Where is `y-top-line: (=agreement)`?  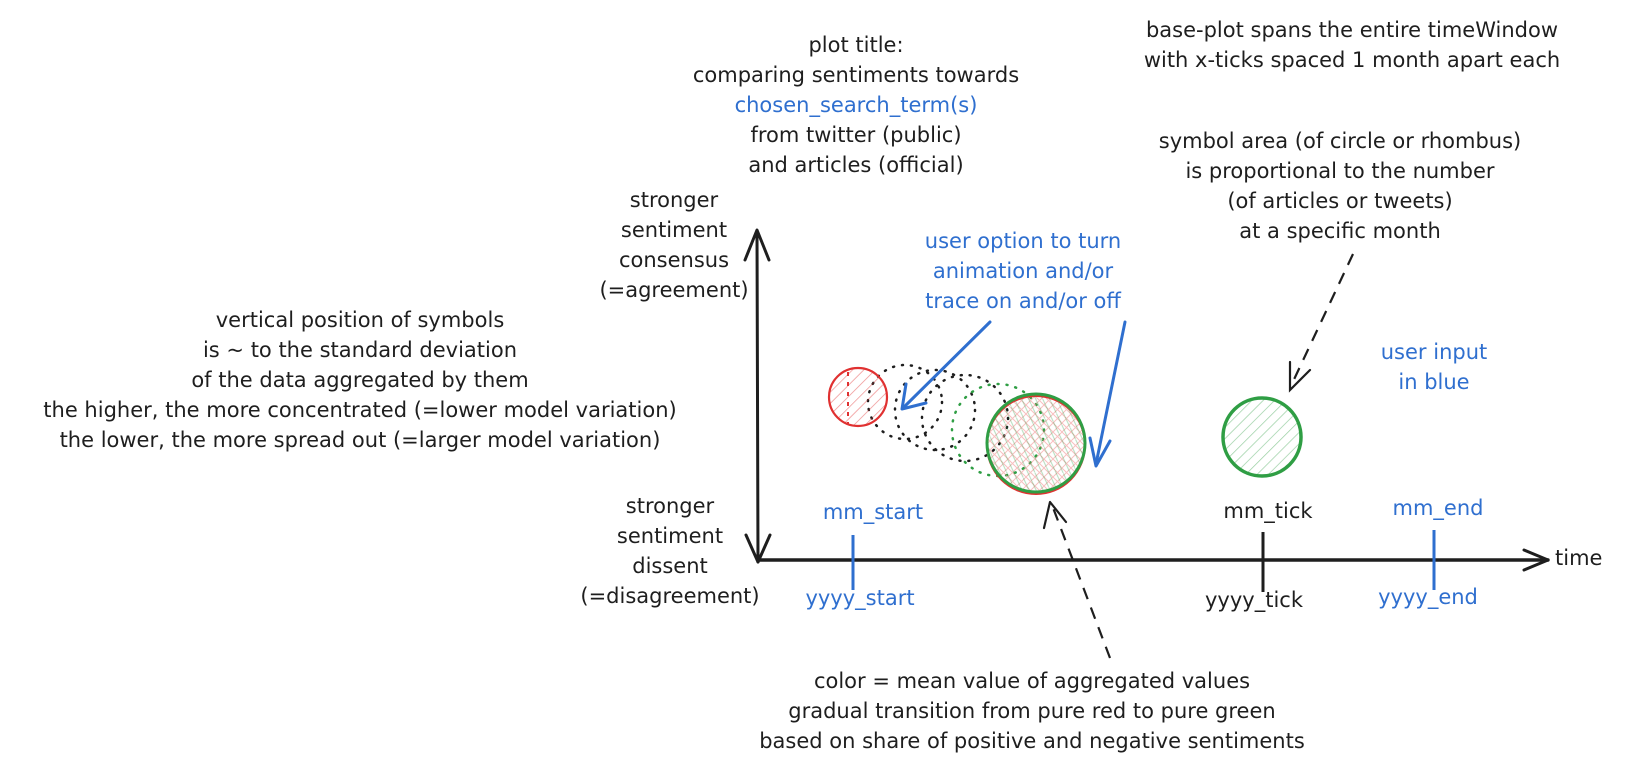 y-top-line: (=agreement) is located at coordinates (673, 290).